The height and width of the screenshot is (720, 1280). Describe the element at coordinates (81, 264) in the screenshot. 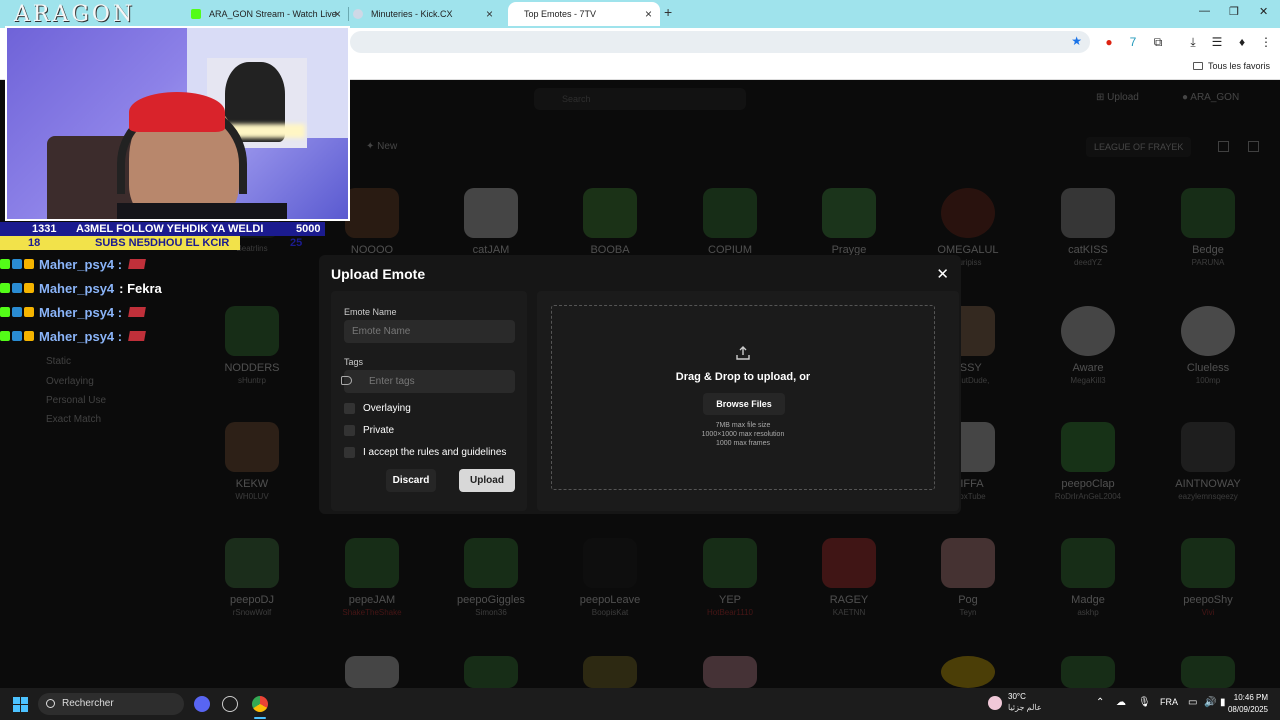

I see `chat-username: Maher_psy4 :` at that location.